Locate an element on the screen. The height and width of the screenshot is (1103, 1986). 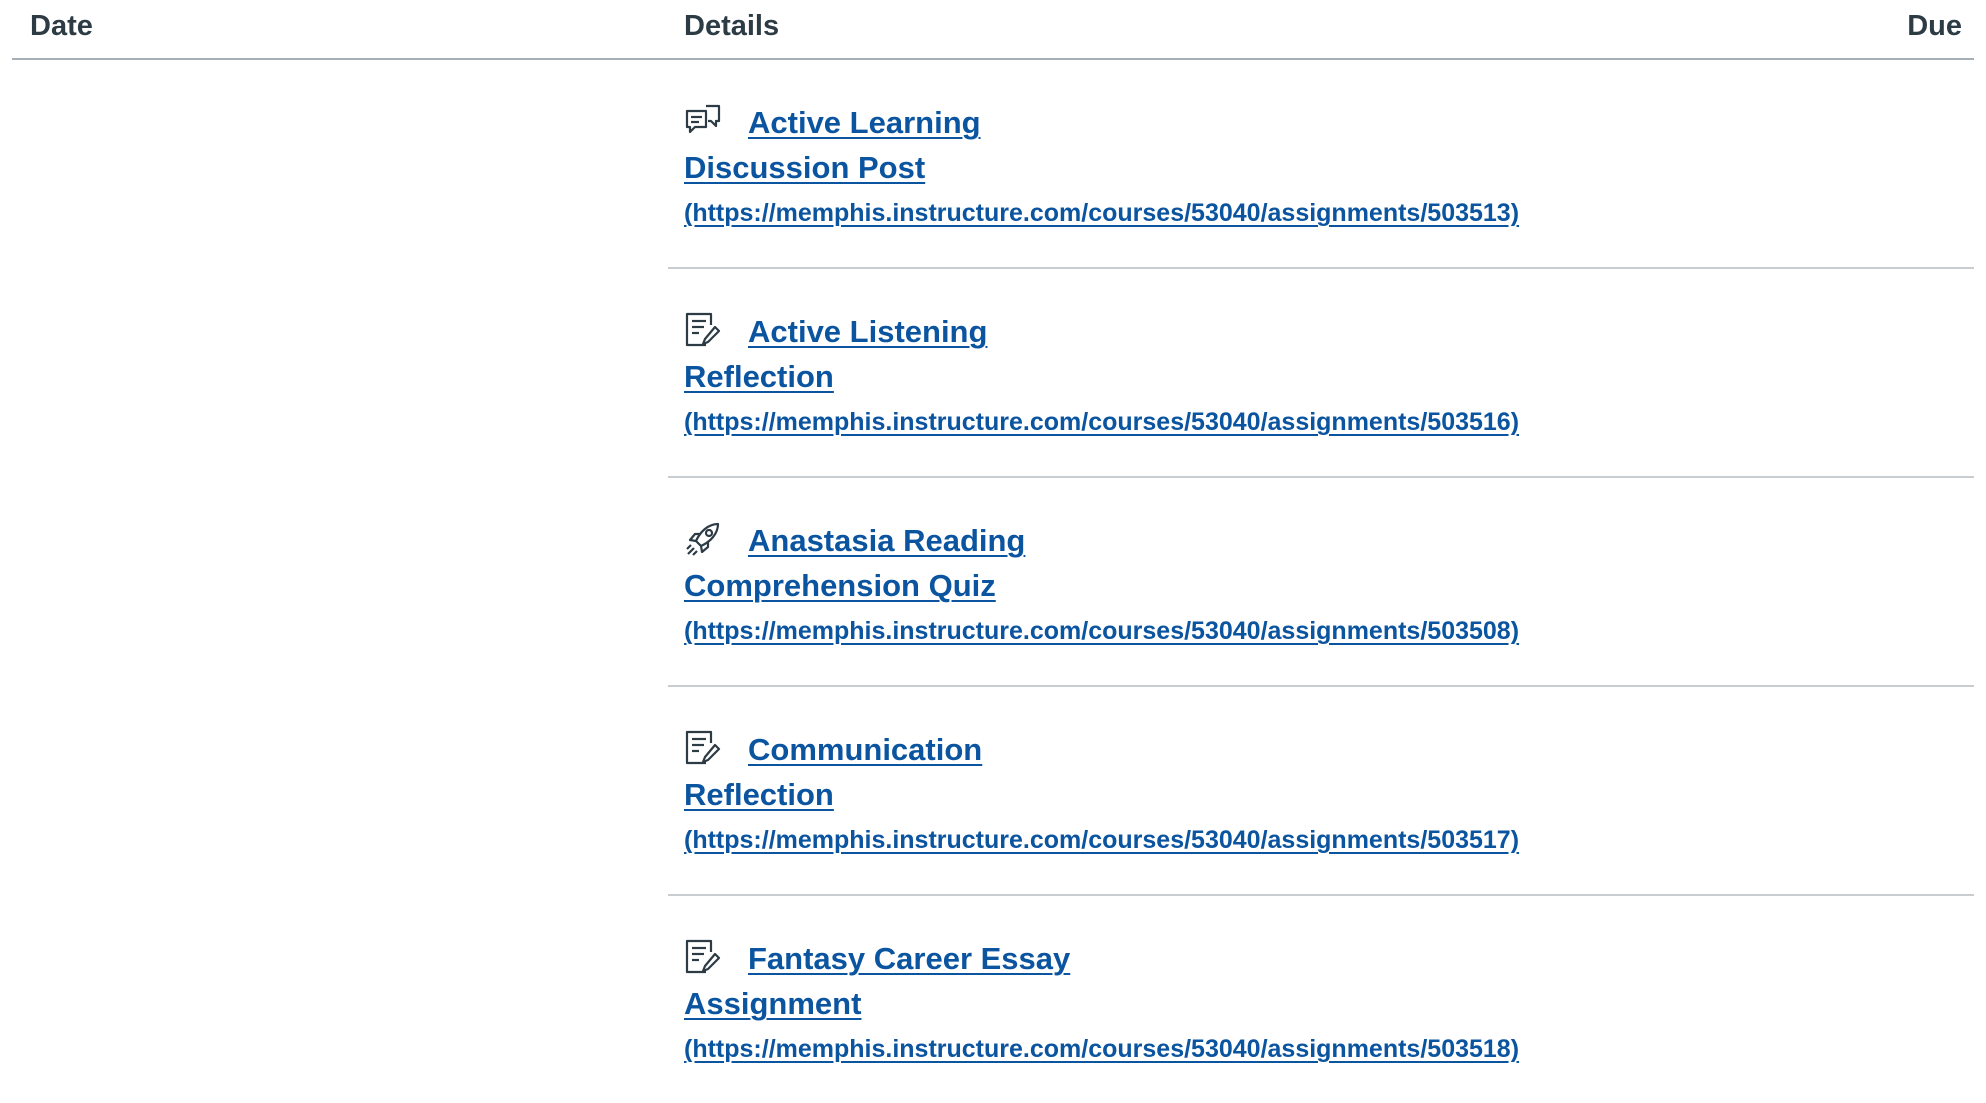
assignment-title-link: Active Listening Reflection is located at coordinates (835, 354).